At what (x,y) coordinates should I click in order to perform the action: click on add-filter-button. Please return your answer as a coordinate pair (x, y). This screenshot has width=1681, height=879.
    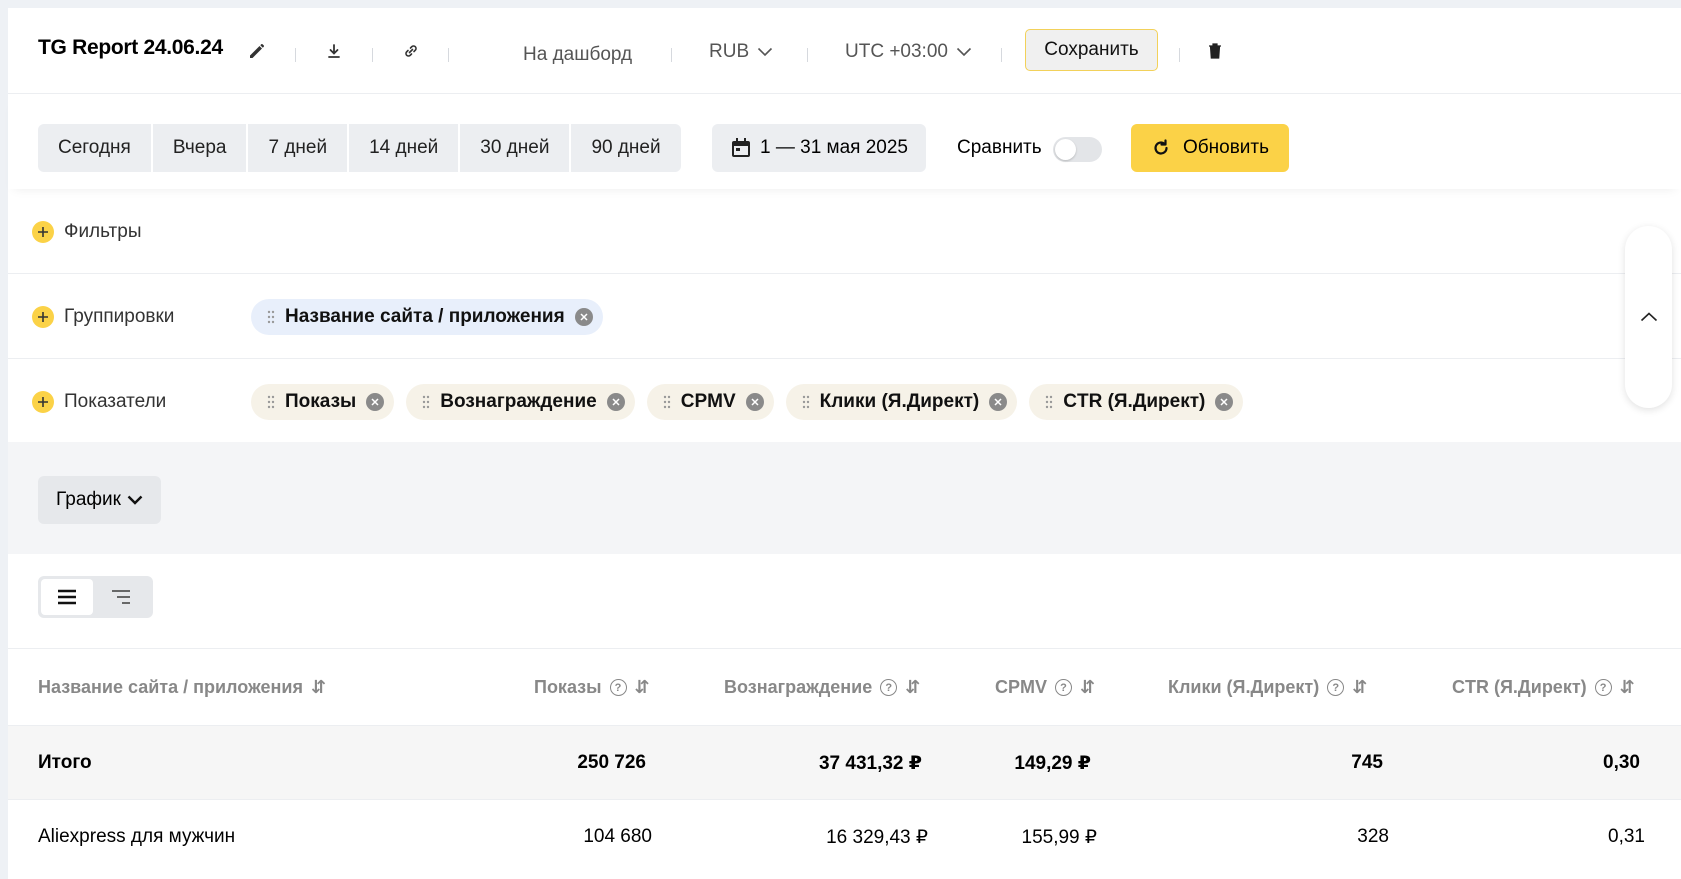
    Looking at the image, I should click on (43, 232).